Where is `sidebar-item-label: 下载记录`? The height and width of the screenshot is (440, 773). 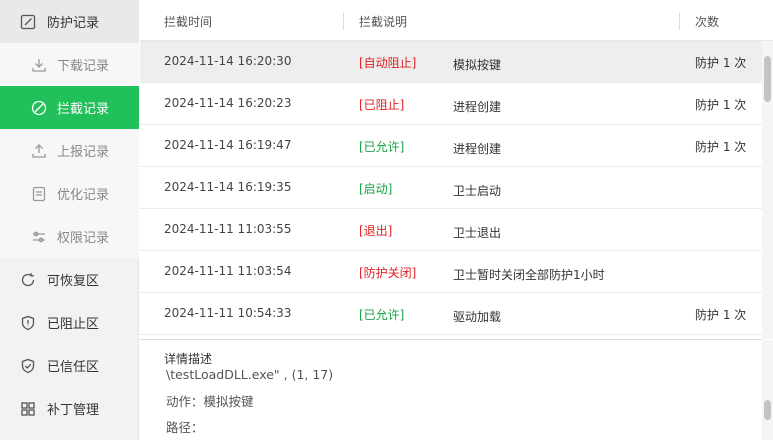
sidebar-item-label: 下载记录 is located at coordinates (83, 66).